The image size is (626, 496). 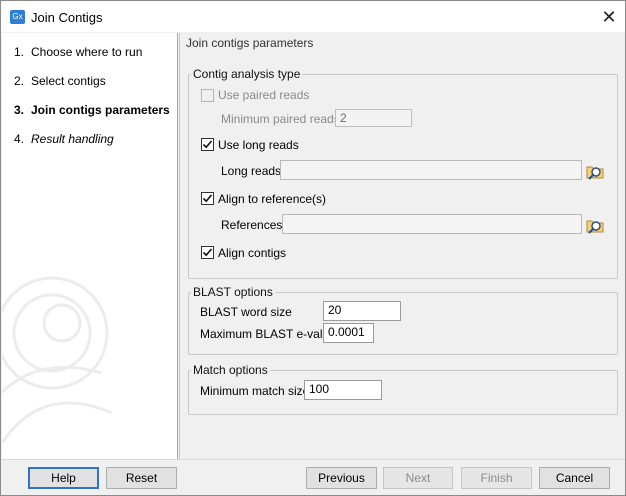 What do you see at coordinates (348, 333) in the screenshot?
I see `max-blast-evalue-input: 0.0001` at bounding box center [348, 333].